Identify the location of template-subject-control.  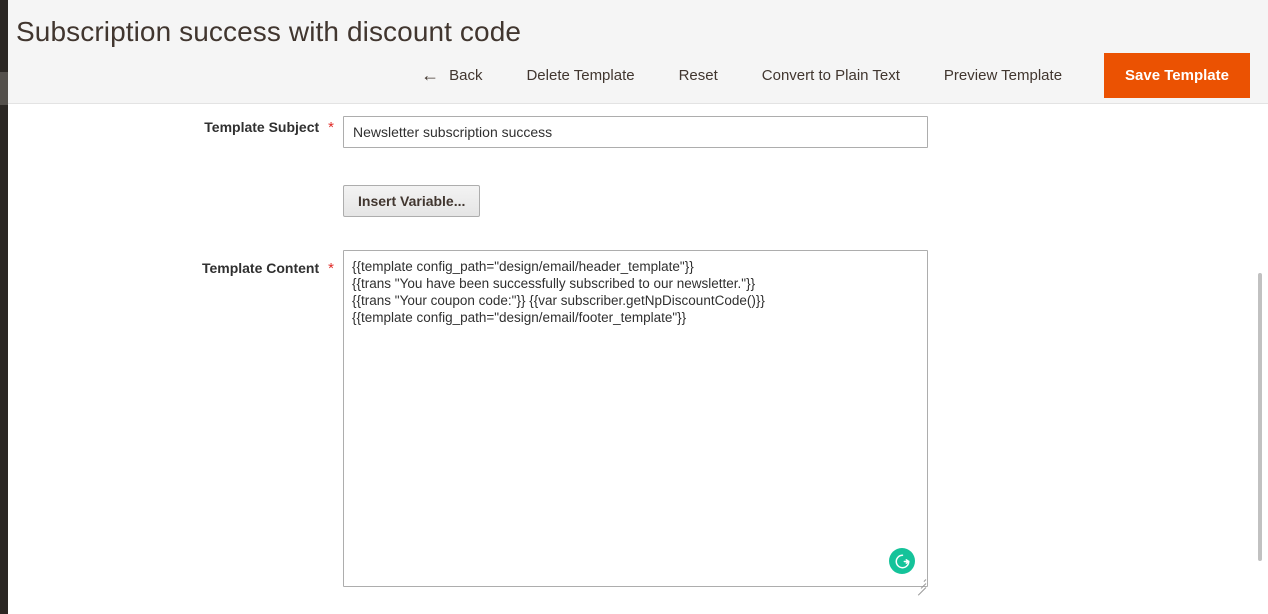
(635, 132).